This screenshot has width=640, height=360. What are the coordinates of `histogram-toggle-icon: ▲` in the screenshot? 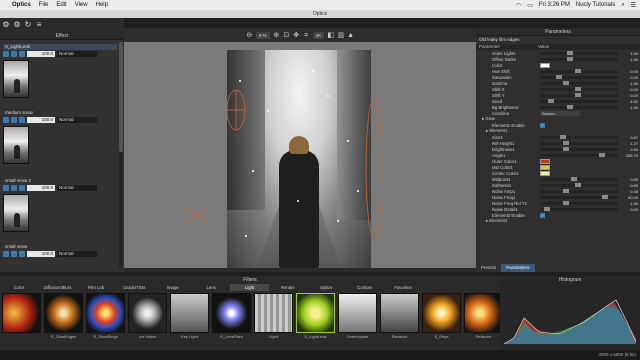 It's located at (350, 35).